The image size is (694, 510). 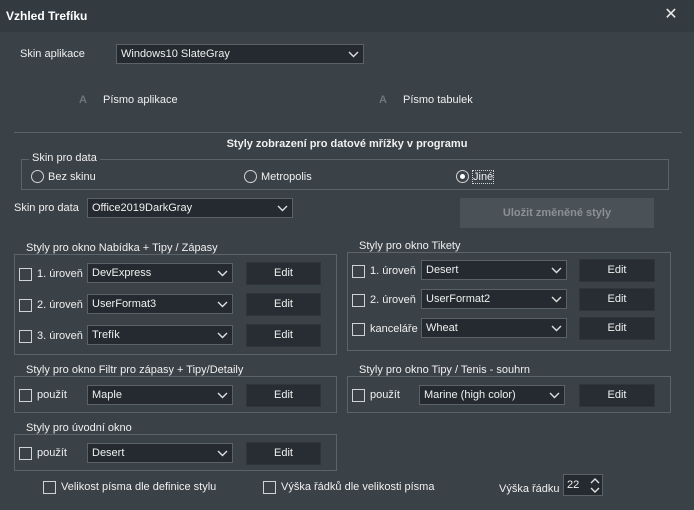 I want to click on nabidka-level3-checkbox, so click(x=25, y=336).